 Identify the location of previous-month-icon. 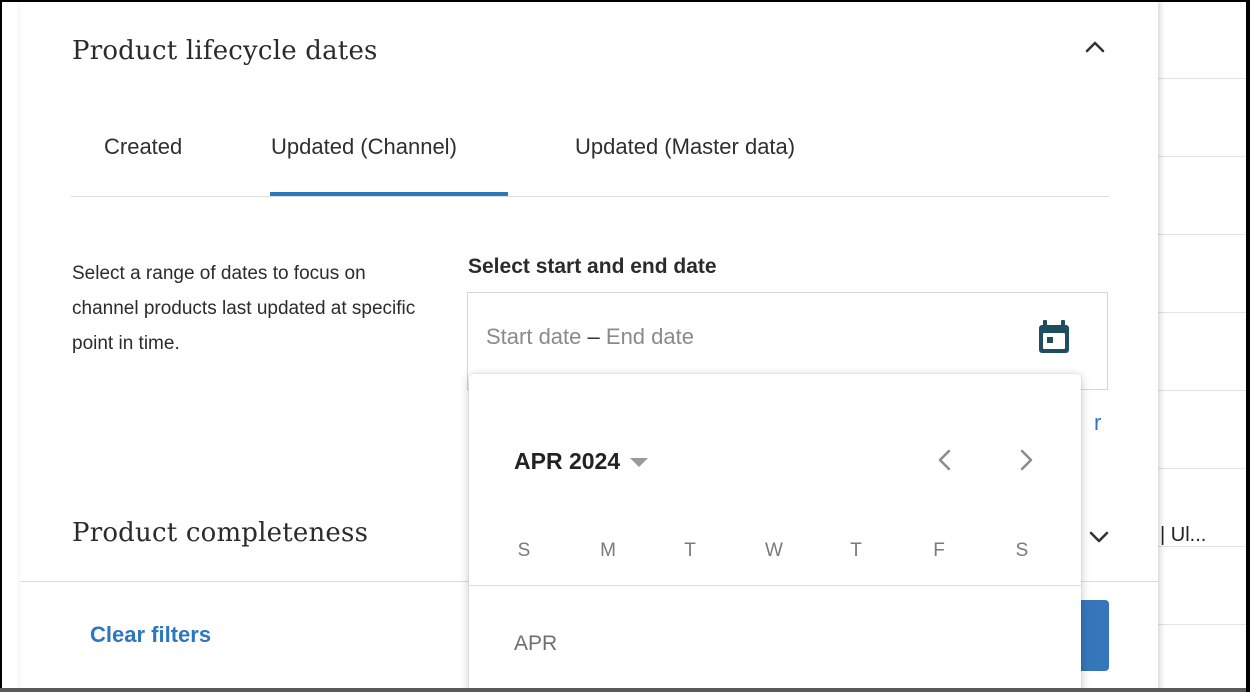
(945, 460).